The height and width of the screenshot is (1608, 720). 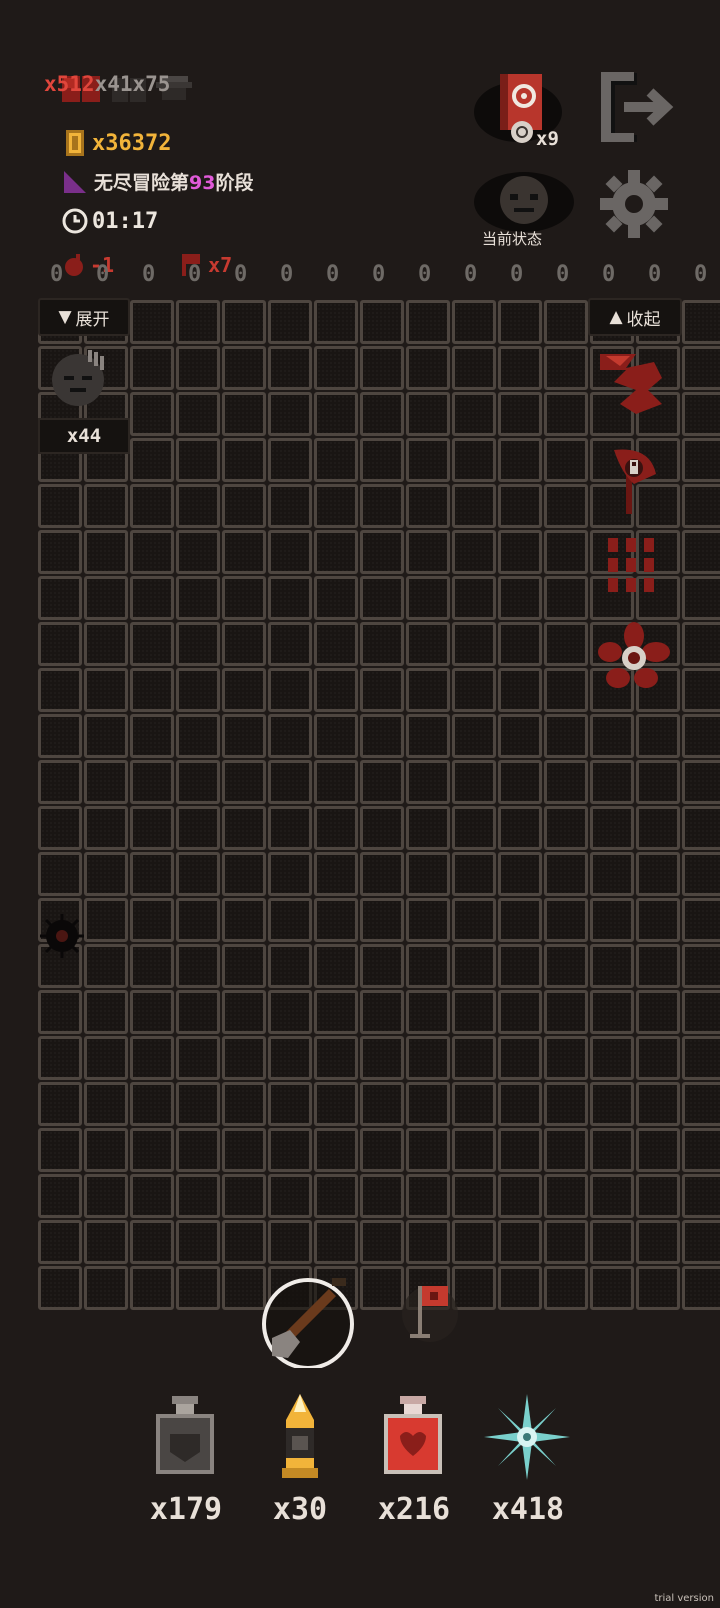 What do you see at coordinates (635, 317) in the screenshot?
I see `collapse-button: ▲ 收起` at bounding box center [635, 317].